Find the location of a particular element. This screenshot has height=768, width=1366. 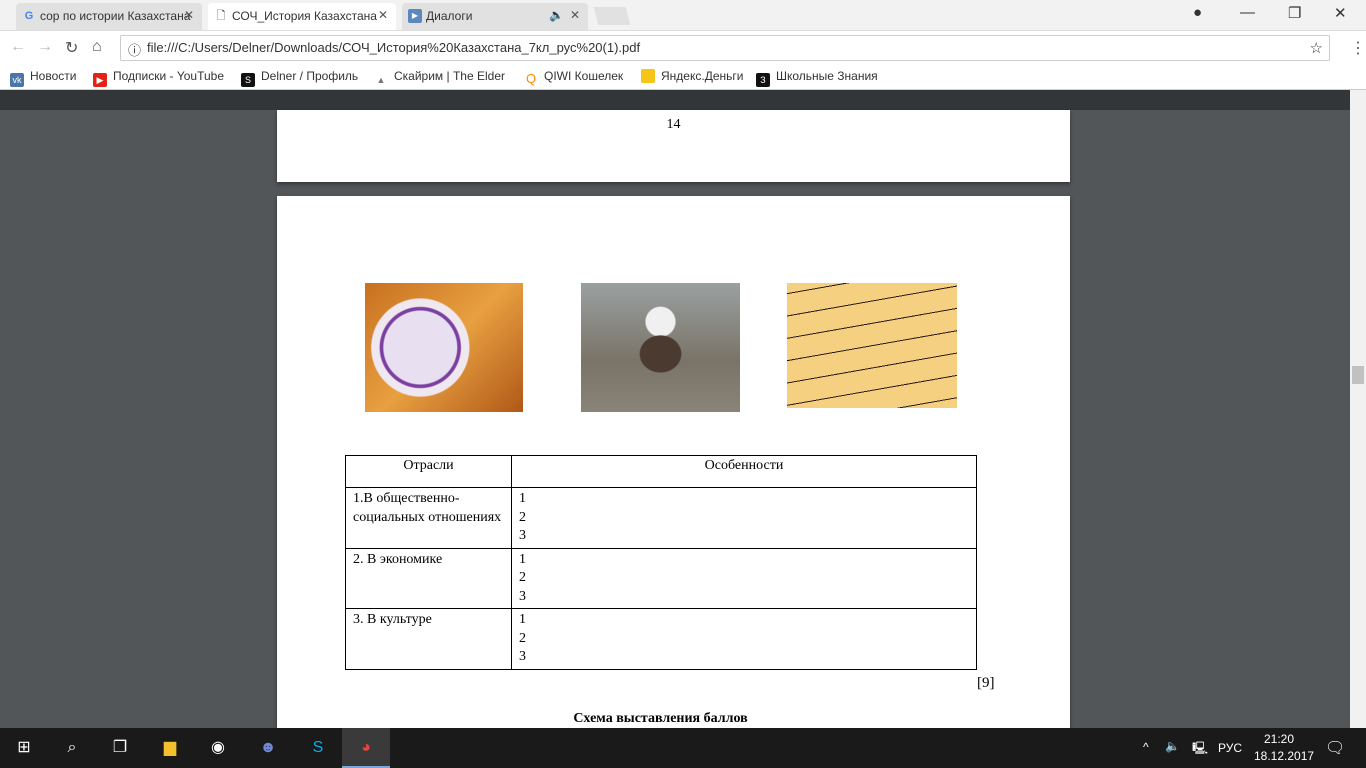

tab-google-search: G сор по истории Казахстана ✕ is located at coordinates (109, 16).